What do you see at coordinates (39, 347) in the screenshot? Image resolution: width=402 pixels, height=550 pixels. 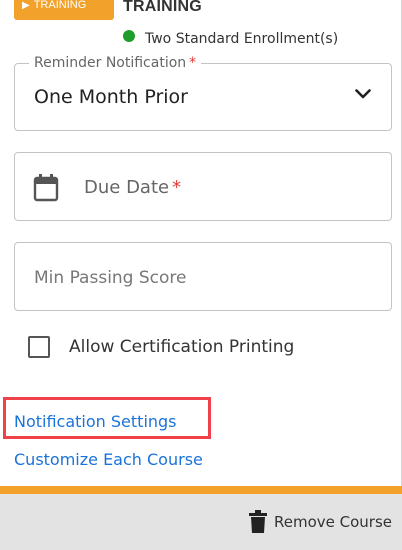 I see `allow-certification-checkbox` at bounding box center [39, 347].